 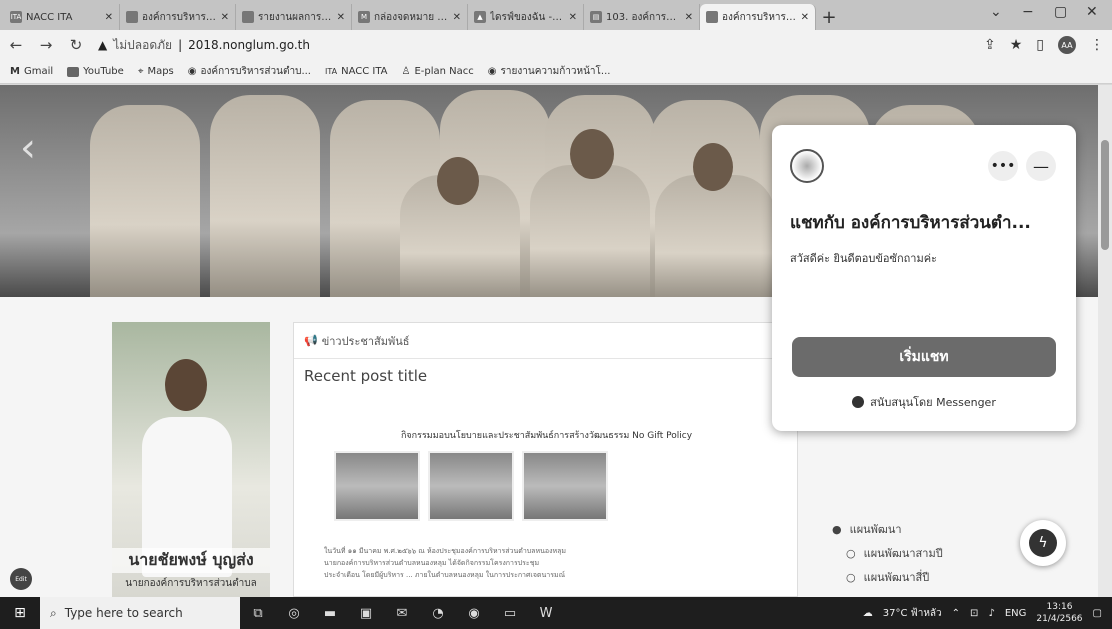 What do you see at coordinates (1105, 195) in the screenshot?
I see `scrollbar-thumb` at bounding box center [1105, 195].